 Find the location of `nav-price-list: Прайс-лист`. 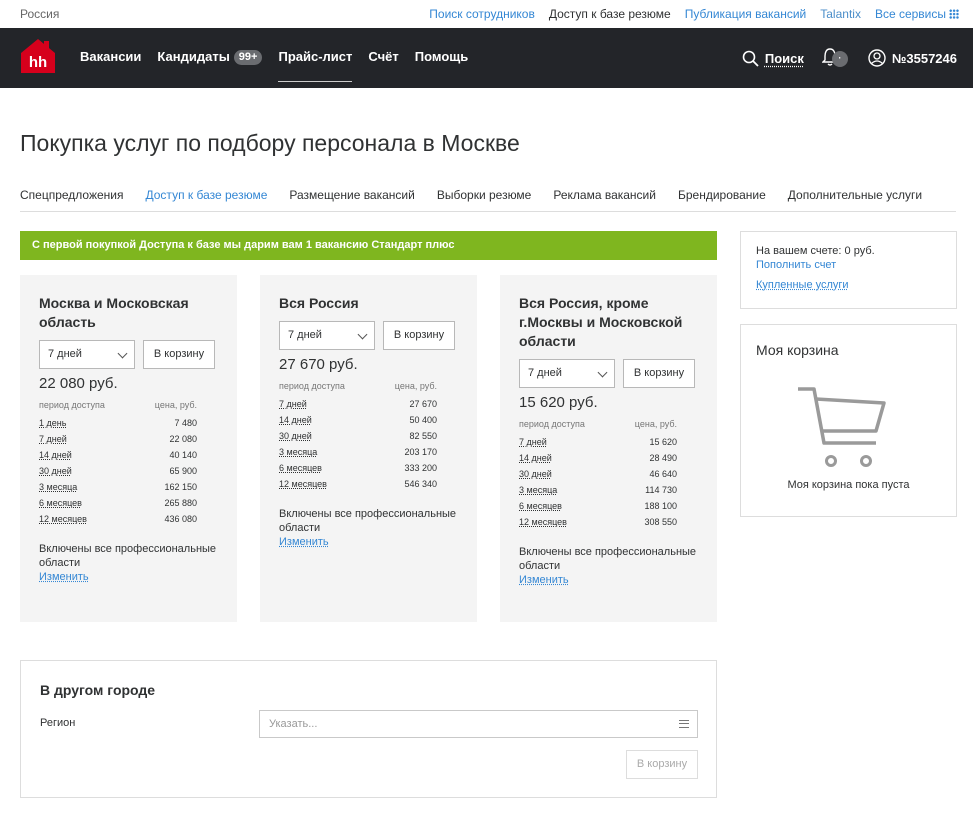

nav-price-list: Прайс-лист is located at coordinates (315, 58).